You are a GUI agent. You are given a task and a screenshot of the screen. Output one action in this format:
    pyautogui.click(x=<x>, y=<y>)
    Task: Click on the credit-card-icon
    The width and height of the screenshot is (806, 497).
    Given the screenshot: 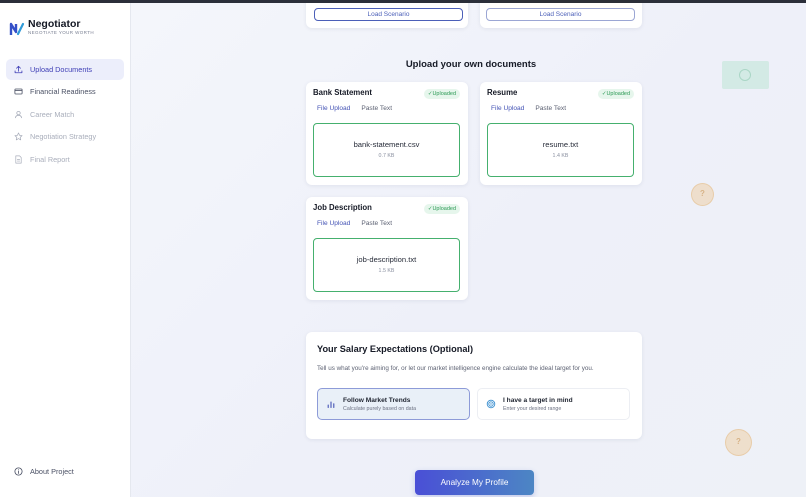 What is the action you would take?
    pyautogui.click(x=18, y=91)
    